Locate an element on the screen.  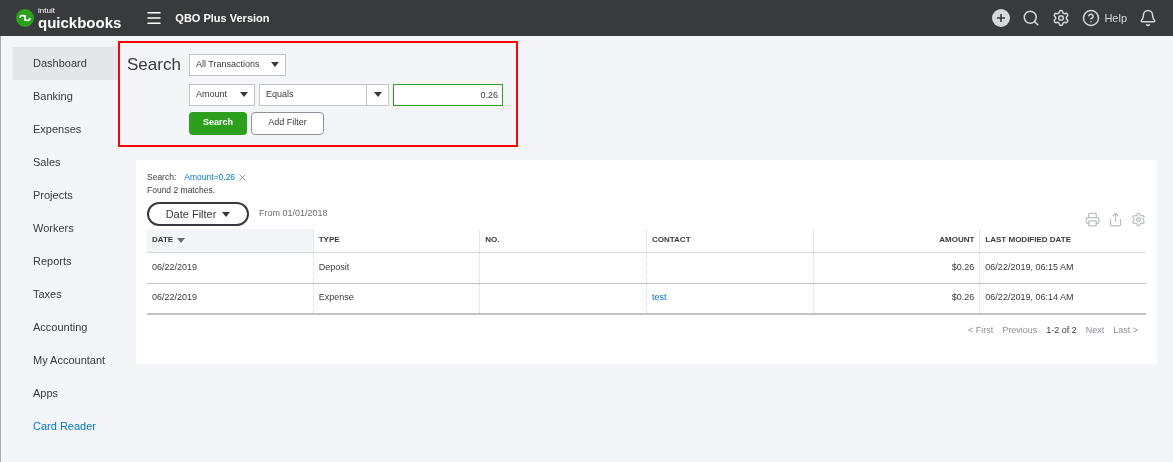
match-count: Found 2 matches. is located at coordinates (182, 190).